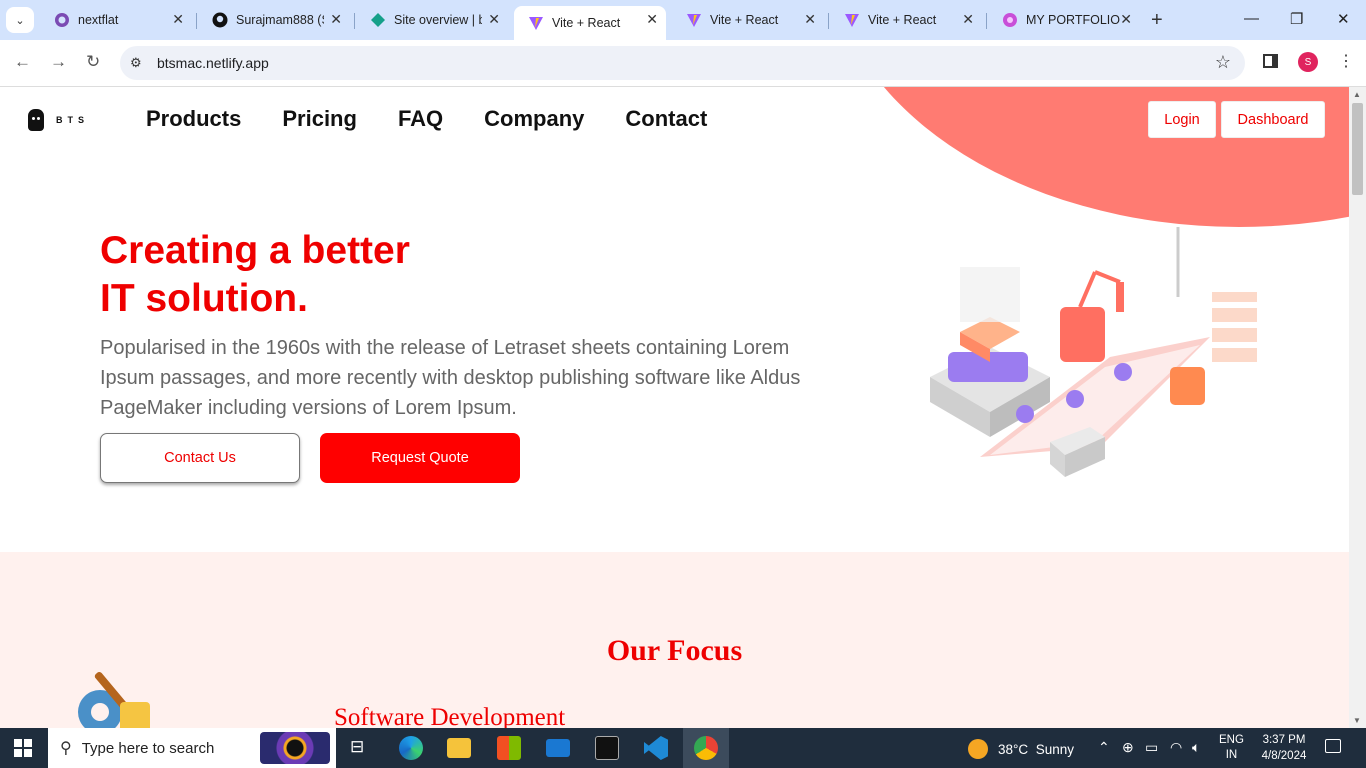  I want to click on clock-time: 3:37 PM, so click(1284, 740).